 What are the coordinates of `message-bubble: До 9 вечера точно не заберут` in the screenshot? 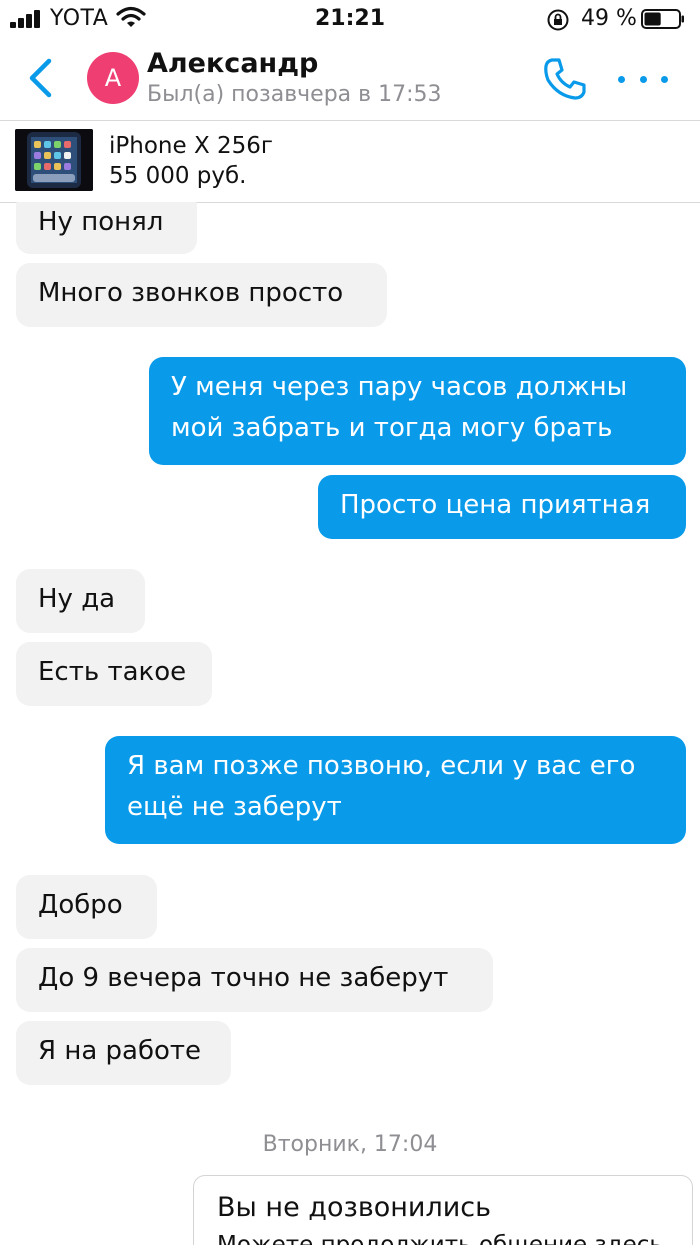 It's located at (254, 980).